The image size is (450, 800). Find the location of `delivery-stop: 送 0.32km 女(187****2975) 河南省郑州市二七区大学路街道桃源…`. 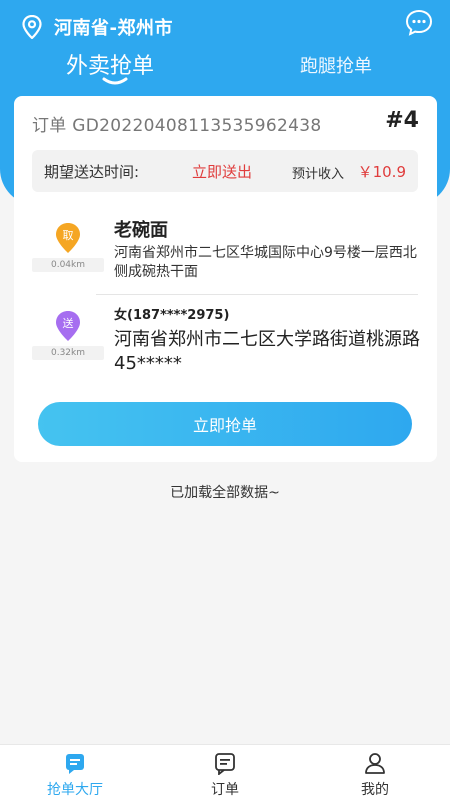

delivery-stop: 送 0.32km 女(187****2975) 河南省郑州市二七区大学路街道桃源… is located at coordinates (226, 339).